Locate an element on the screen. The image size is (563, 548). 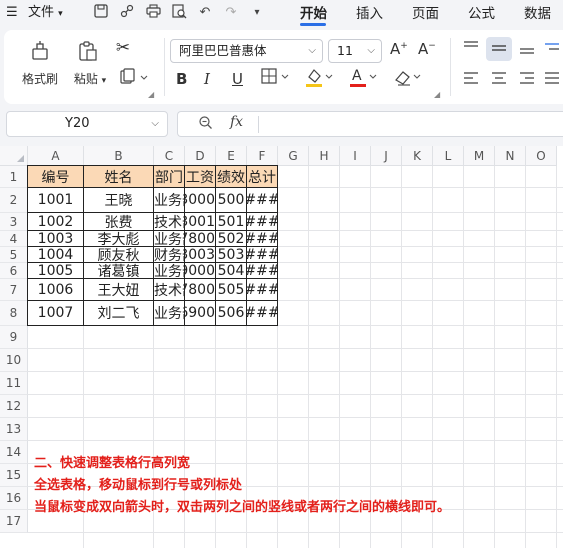
column-header-o: O is located at coordinates (541, 156).